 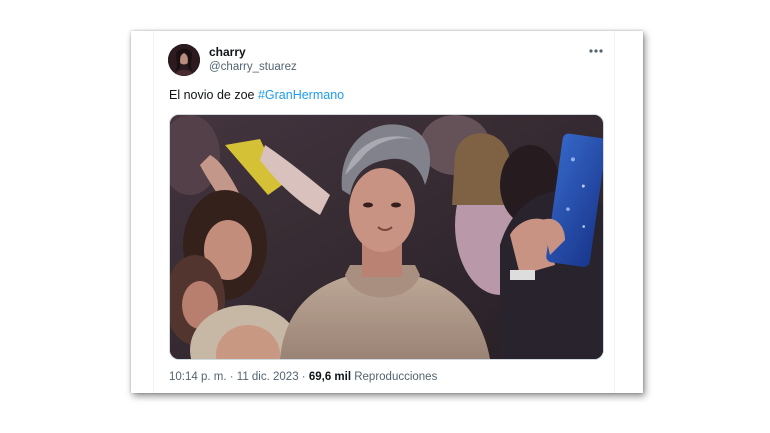 I want to click on avatar, so click(x=184, y=60).